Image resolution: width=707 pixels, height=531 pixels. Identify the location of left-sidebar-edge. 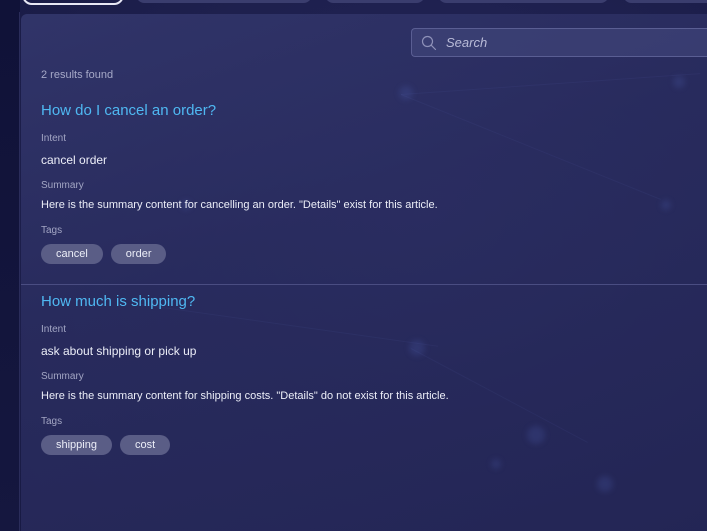
(10, 265).